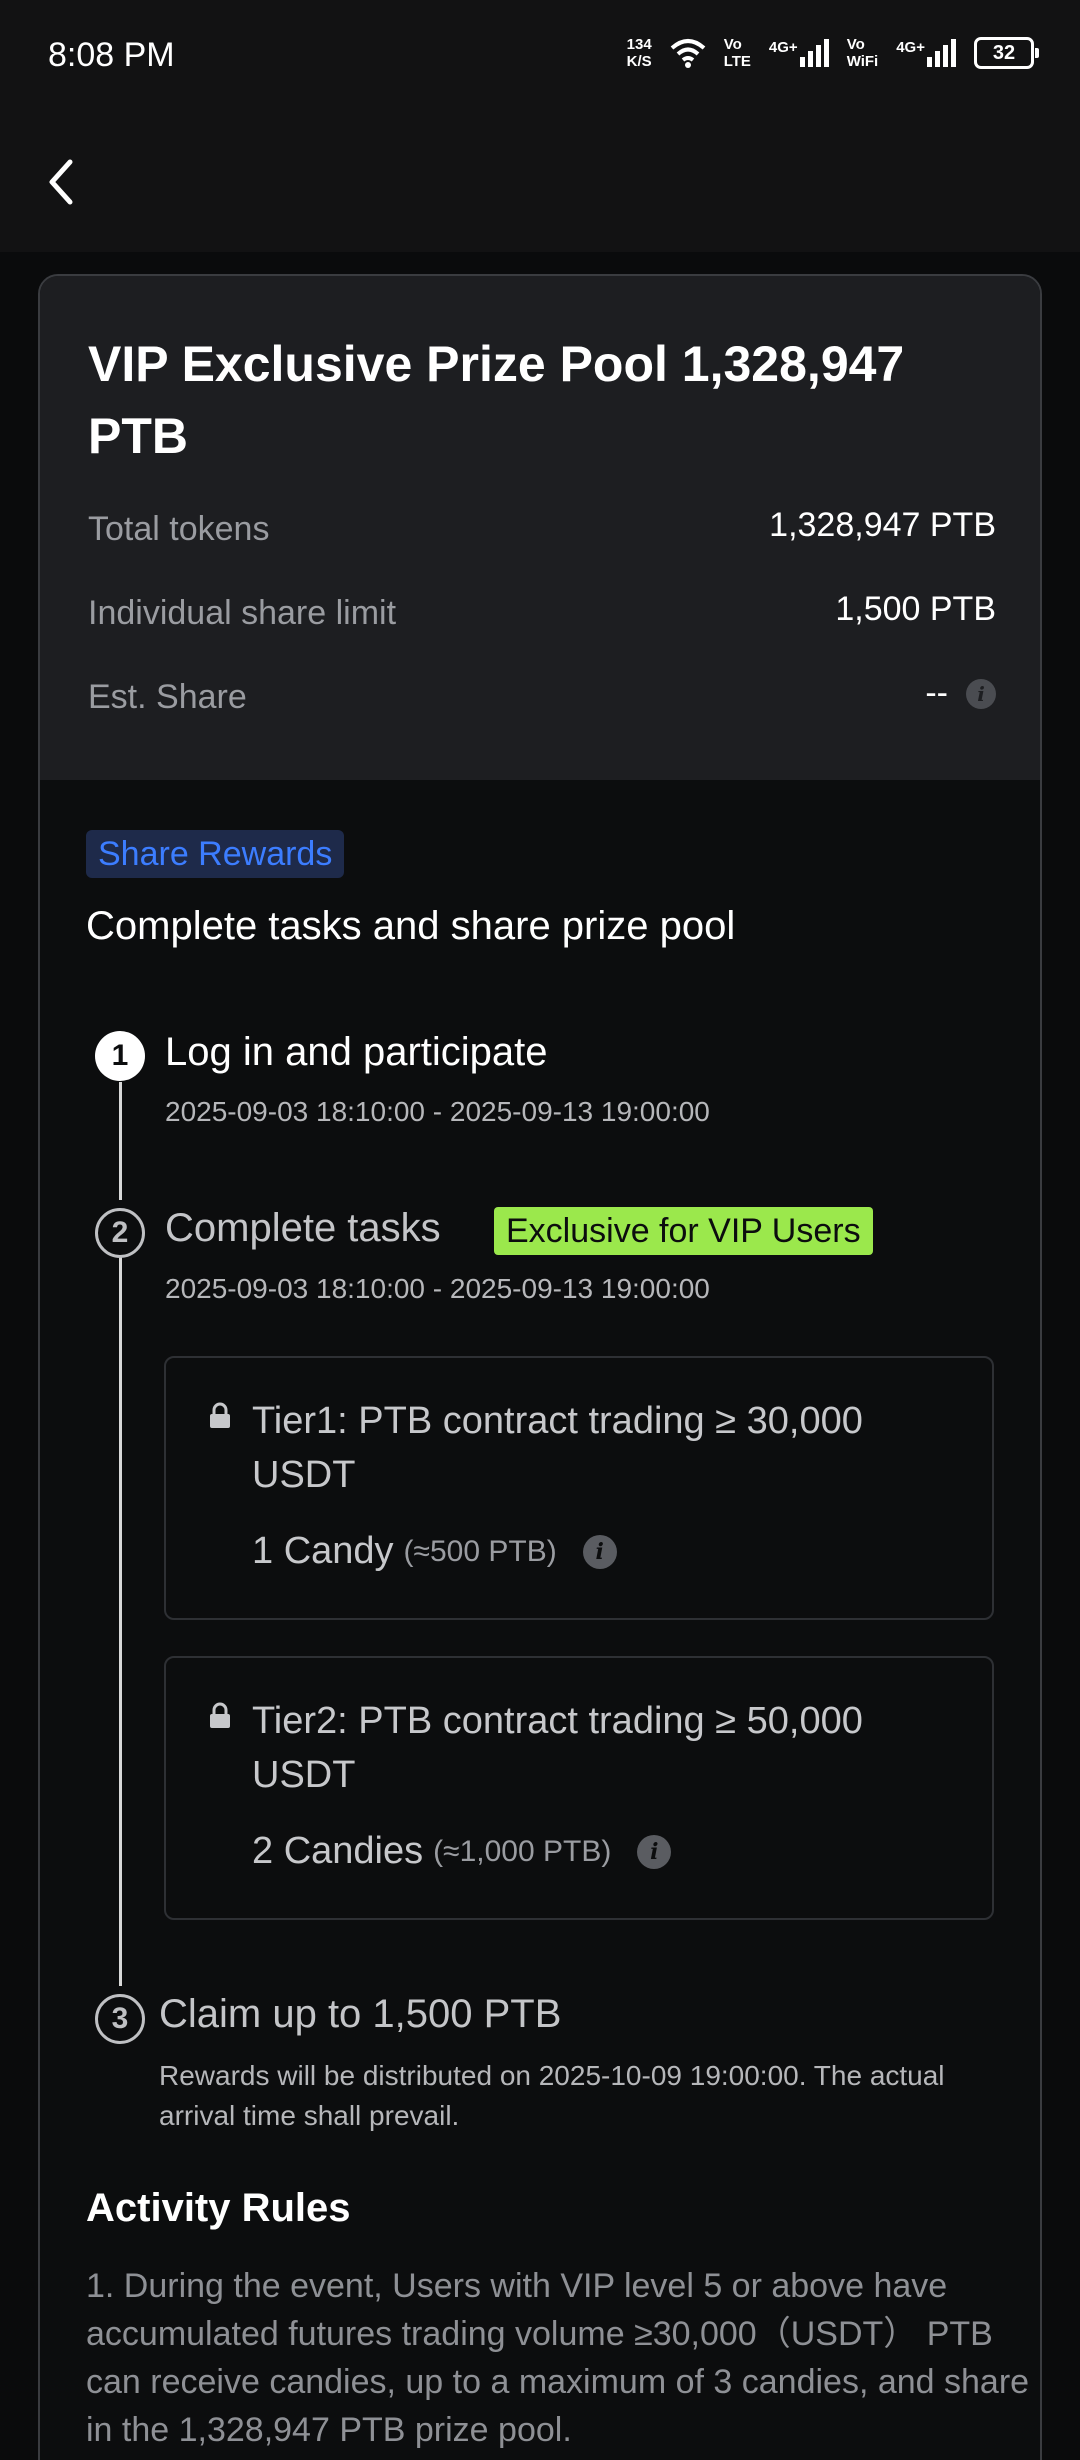 This screenshot has width=1080, height=2460. What do you see at coordinates (411, 926) in the screenshot?
I see `share-subtitle: Complete tasks and share prize pool` at bounding box center [411, 926].